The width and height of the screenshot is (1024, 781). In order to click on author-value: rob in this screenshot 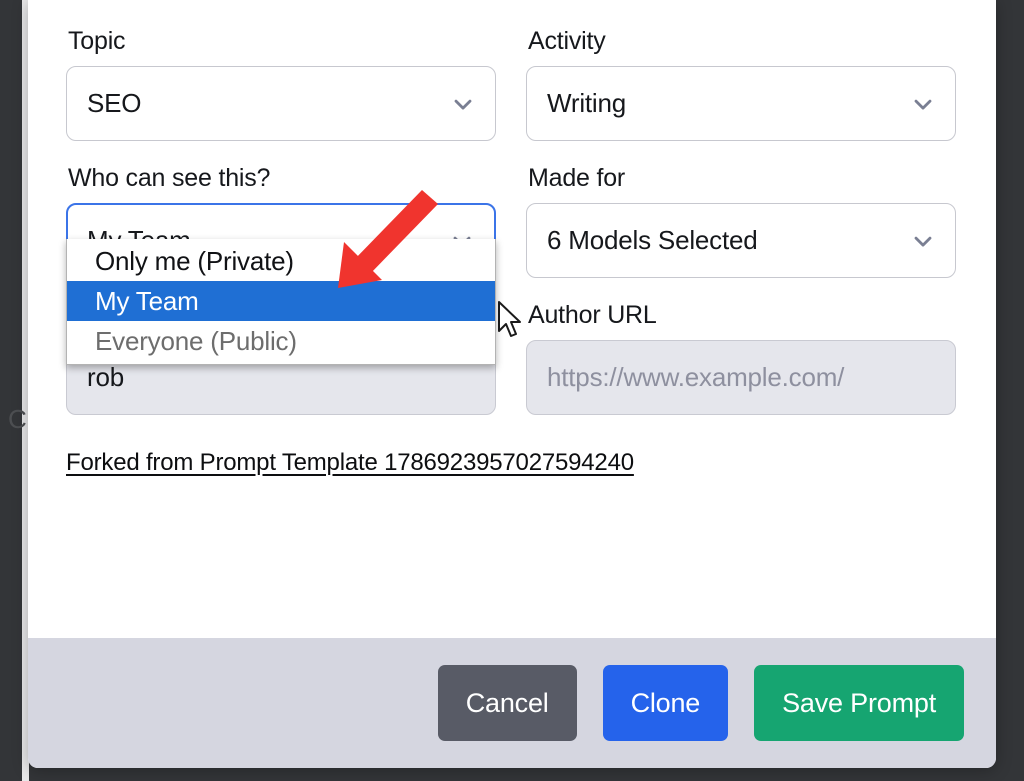, I will do `click(105, 377)`.